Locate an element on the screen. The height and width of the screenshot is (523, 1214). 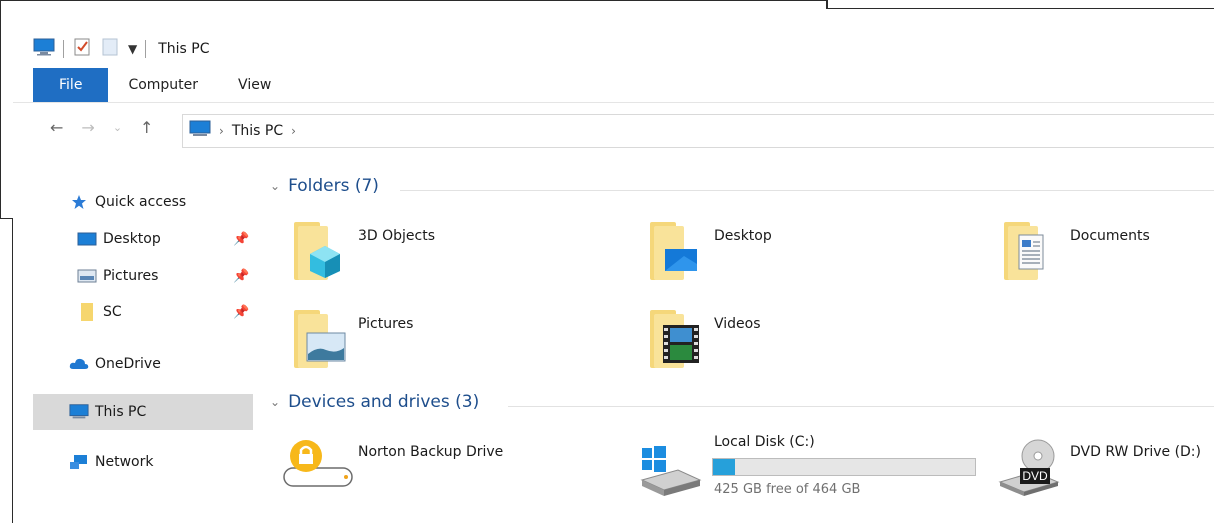
forward-arrow-icon: → is located at coordinates (87, 127).